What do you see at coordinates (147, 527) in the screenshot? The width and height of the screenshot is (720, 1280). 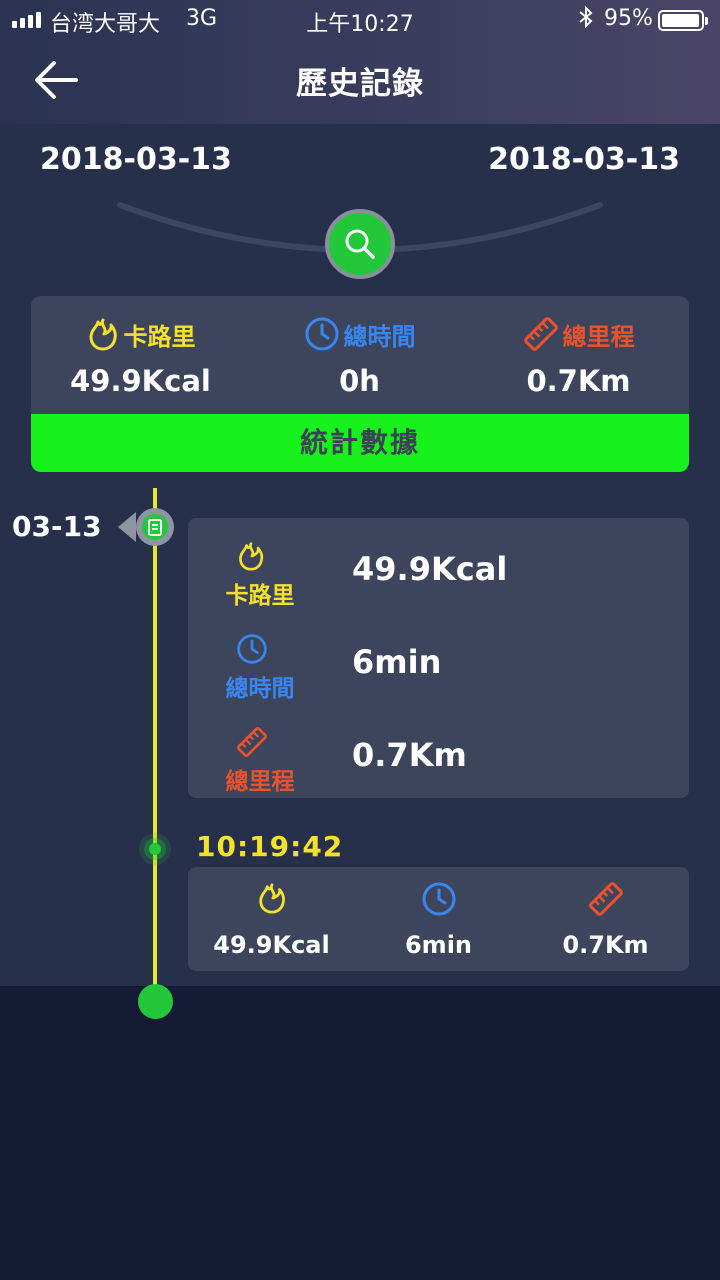 I see `document-icon` at bounding box center [147, 527].